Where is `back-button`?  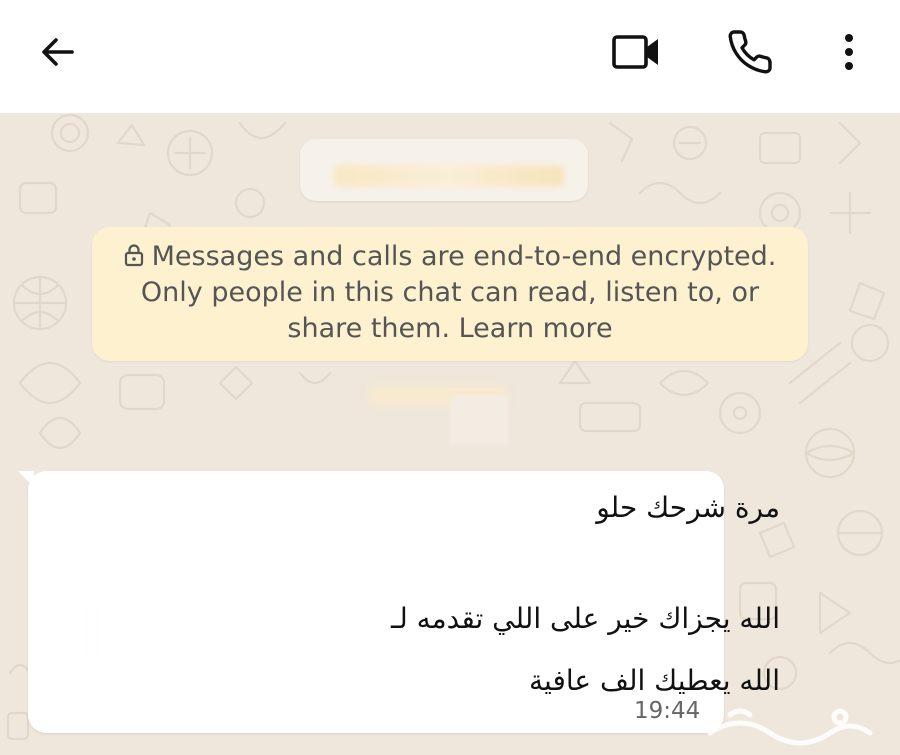 back-button is located at coordinates (58, 52).